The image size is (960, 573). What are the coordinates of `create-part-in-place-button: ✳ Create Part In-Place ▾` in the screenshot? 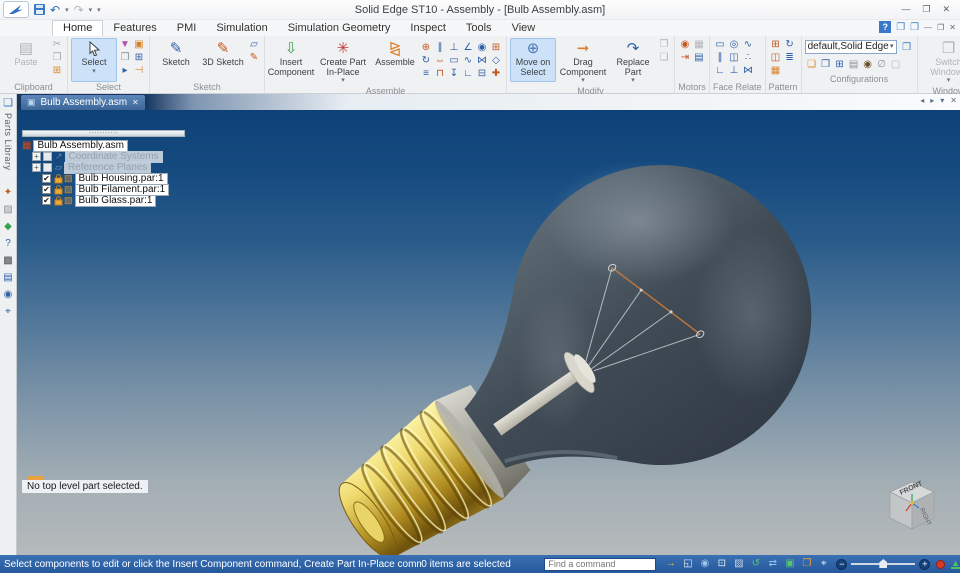 It's located at (343, 62).